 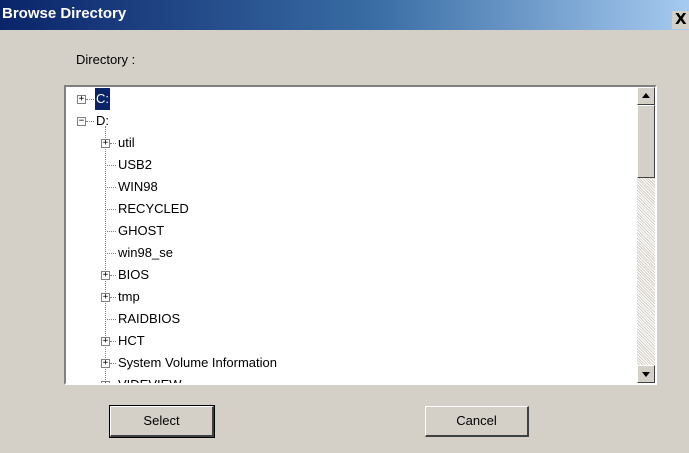 What do you see at coordinates (646, 235) in the screenshot?
I see `vertical-scrollbar` at bounding box center [646, 235].